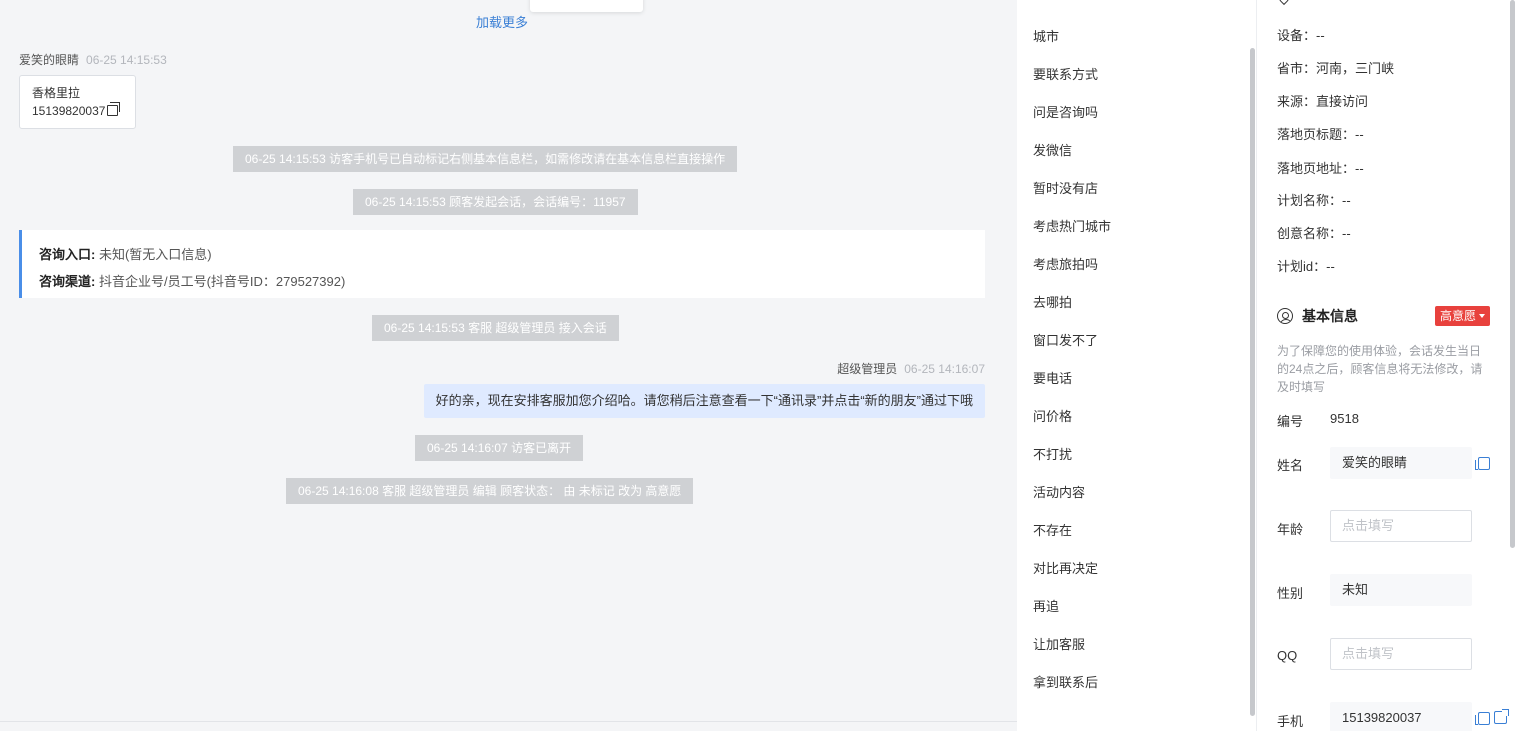  I want to click on quick-reply-item: 对比再决定, so click(1065, 567).